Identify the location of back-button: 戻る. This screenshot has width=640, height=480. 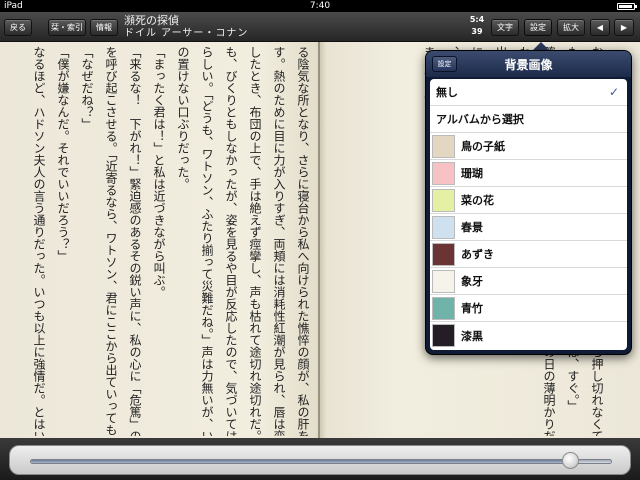
(18, 27).